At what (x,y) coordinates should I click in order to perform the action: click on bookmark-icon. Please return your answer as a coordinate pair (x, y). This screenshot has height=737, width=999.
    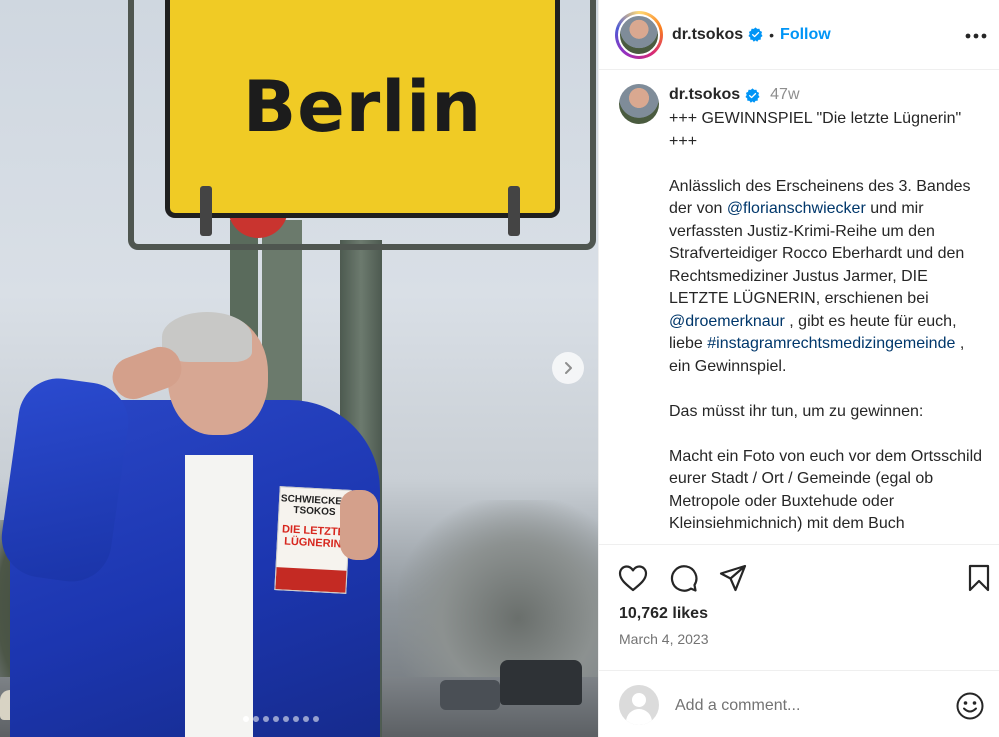
    Looking at the image, I should click on (979, 578).